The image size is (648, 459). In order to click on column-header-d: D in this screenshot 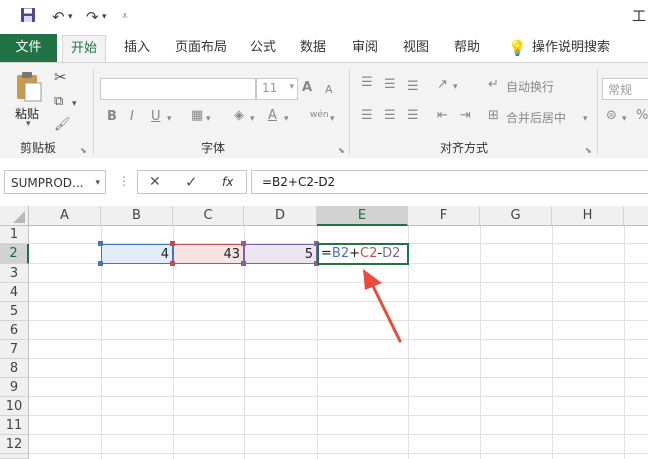, I will do `click(280, 216)`.